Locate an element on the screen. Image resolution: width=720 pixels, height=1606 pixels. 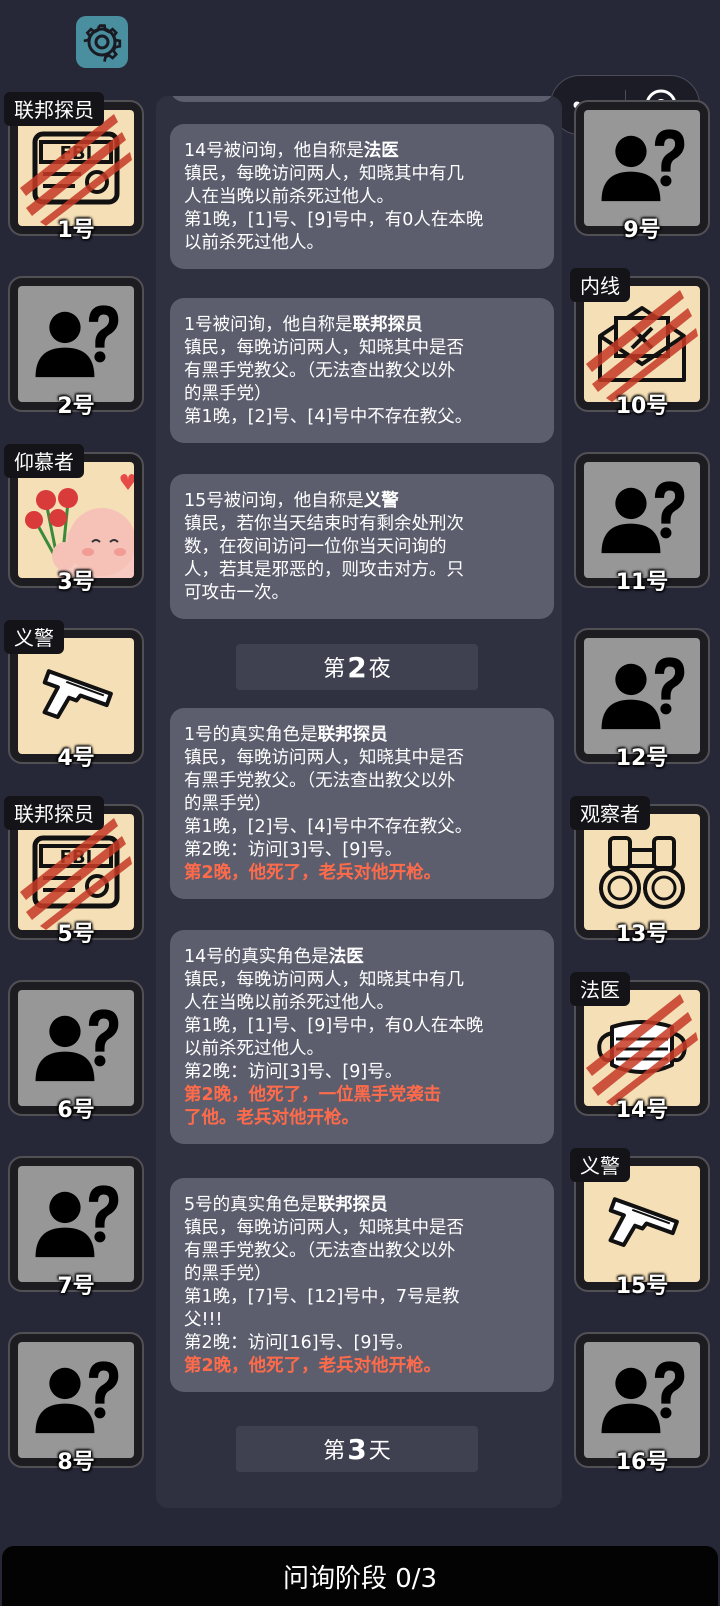
binoculars-icon is located at coordinates (642, 872).